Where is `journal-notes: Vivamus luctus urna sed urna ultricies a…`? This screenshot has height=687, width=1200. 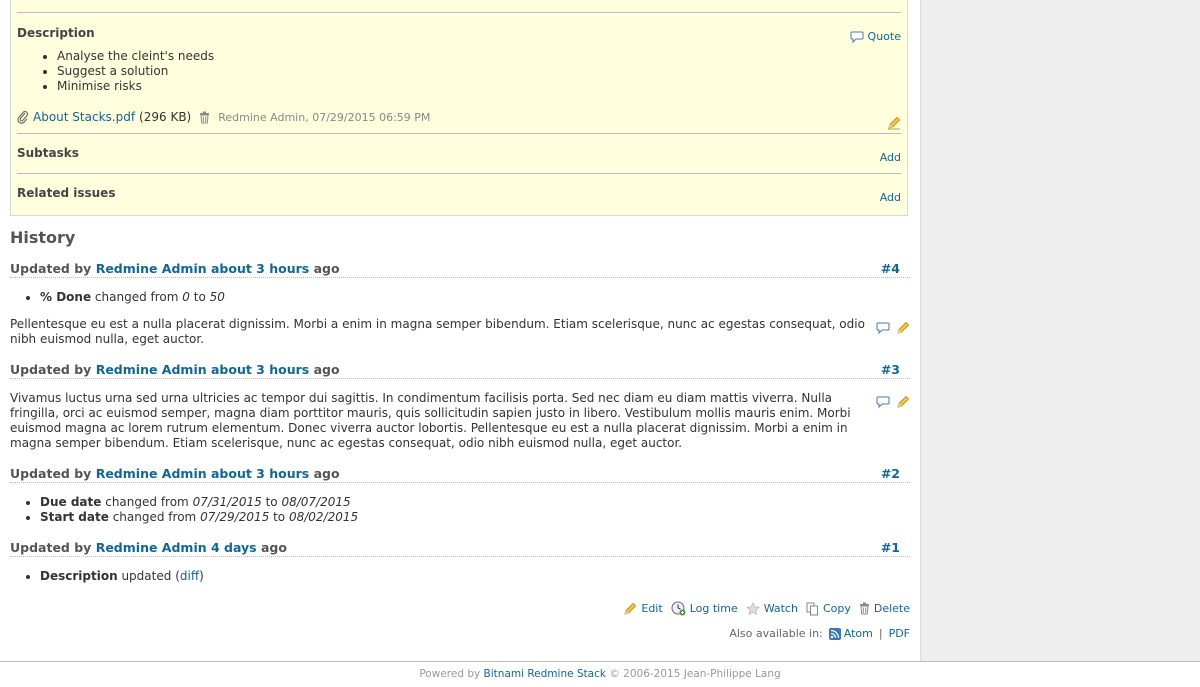
journal-notes: Vivamus luctus urna sed urna ultricies a… is located at coordinates (430, 420).